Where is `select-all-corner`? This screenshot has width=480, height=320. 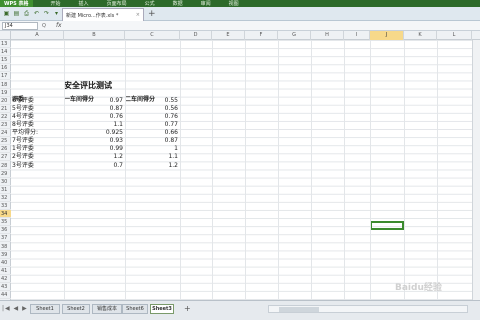 select-all-corner is located at coordinates (5, 35).